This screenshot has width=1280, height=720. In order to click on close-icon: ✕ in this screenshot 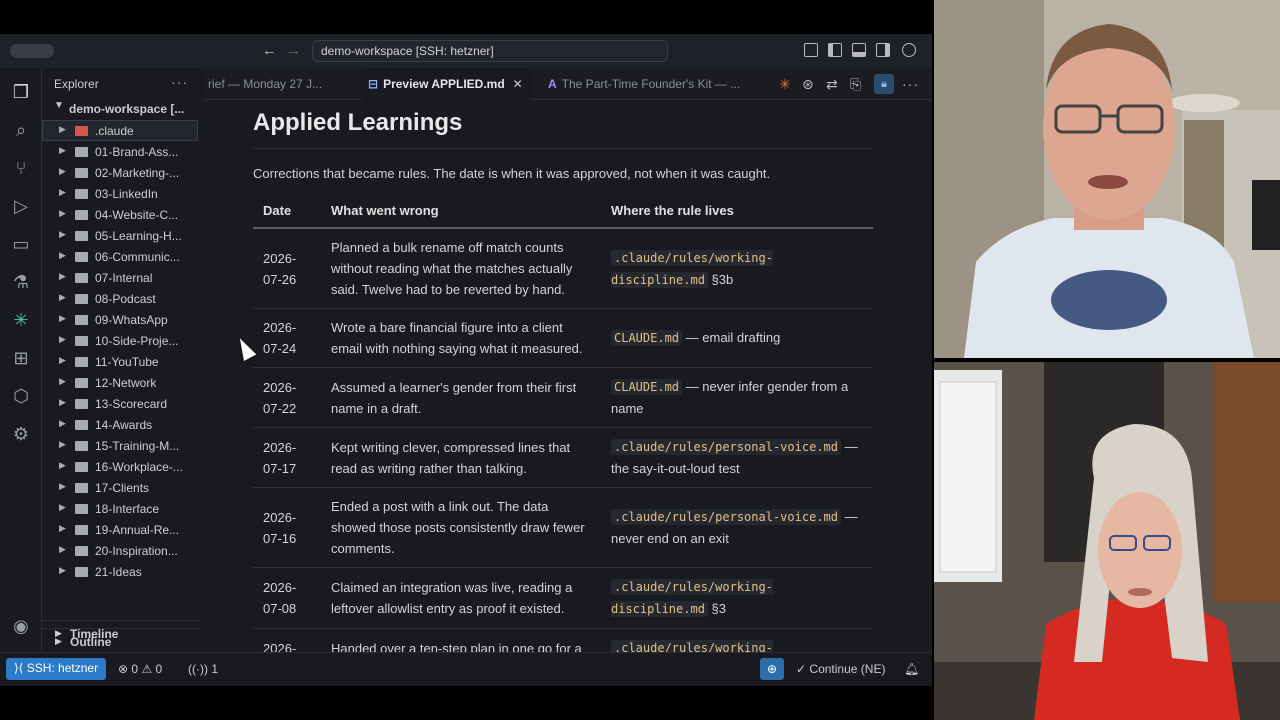, I will do `click(518, 84)`.